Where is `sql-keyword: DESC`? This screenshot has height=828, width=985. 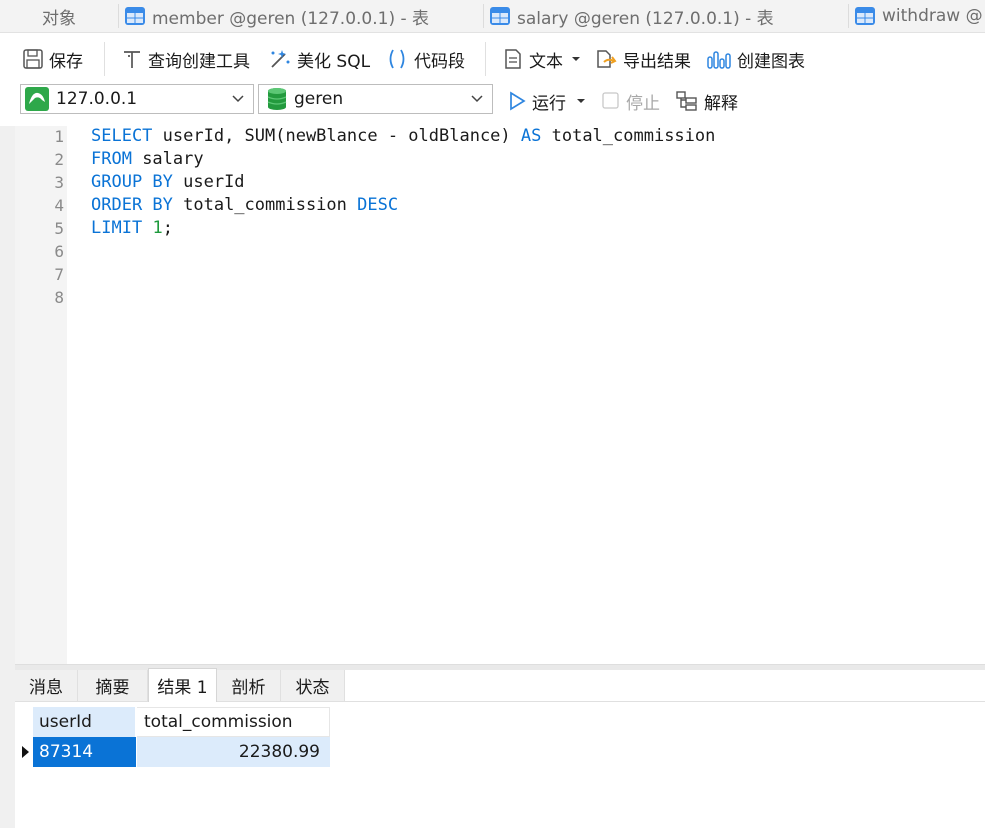
sql-keyword: DESC is located at coordinates (378, 205).